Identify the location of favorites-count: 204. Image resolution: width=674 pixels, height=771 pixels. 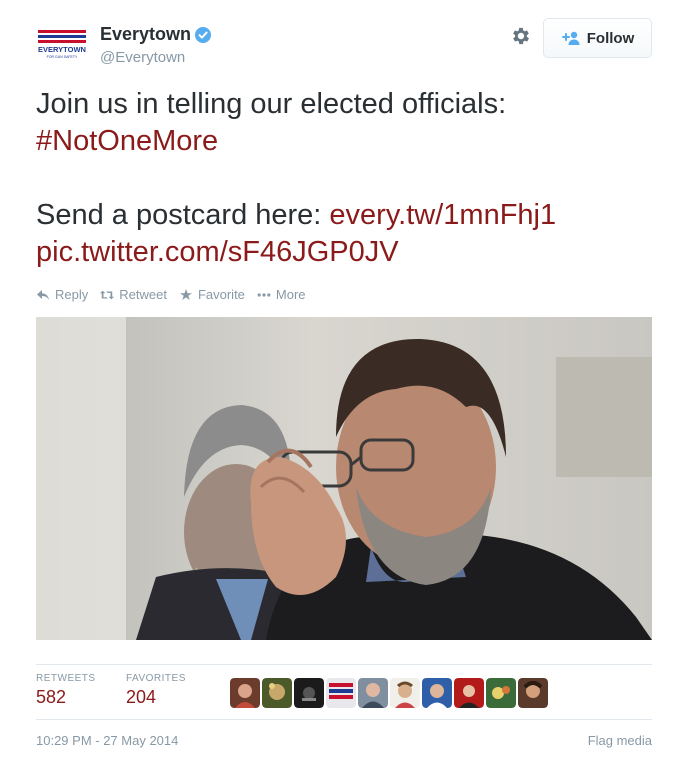
(141, 697).